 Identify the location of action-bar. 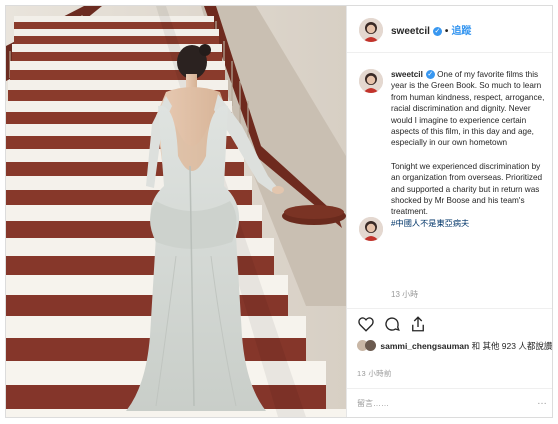
(450, 323).